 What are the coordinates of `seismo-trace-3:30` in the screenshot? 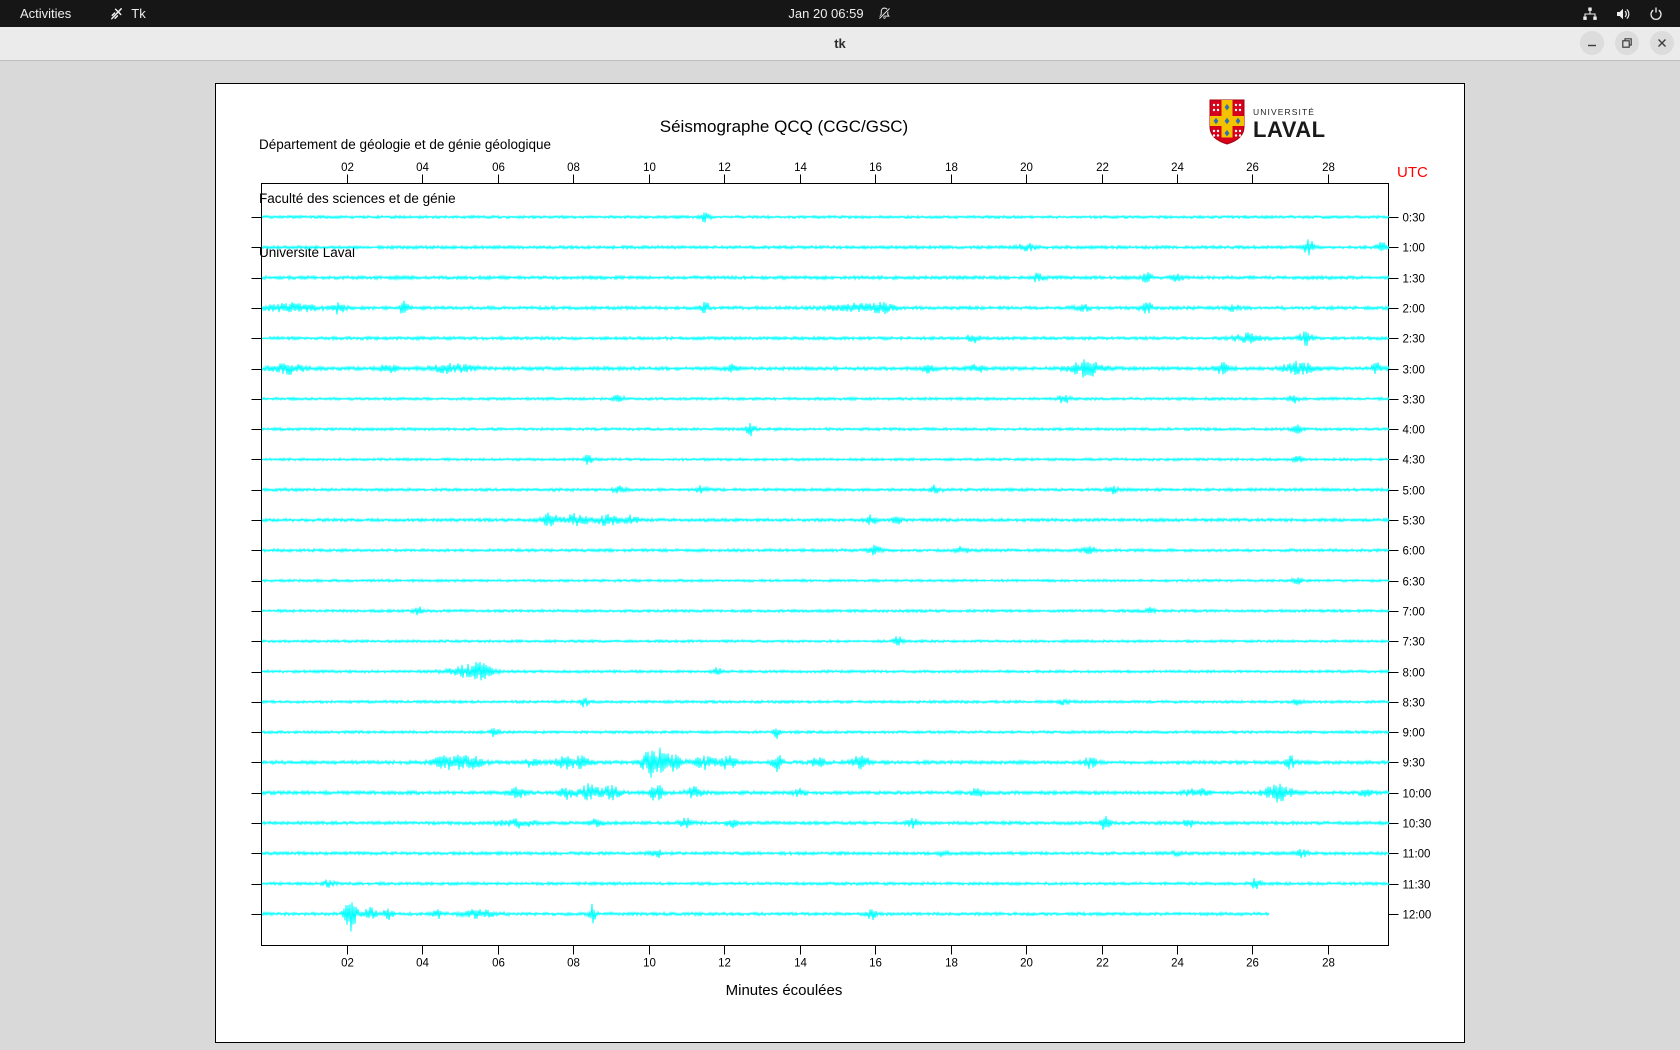 It's located at (825, 399).